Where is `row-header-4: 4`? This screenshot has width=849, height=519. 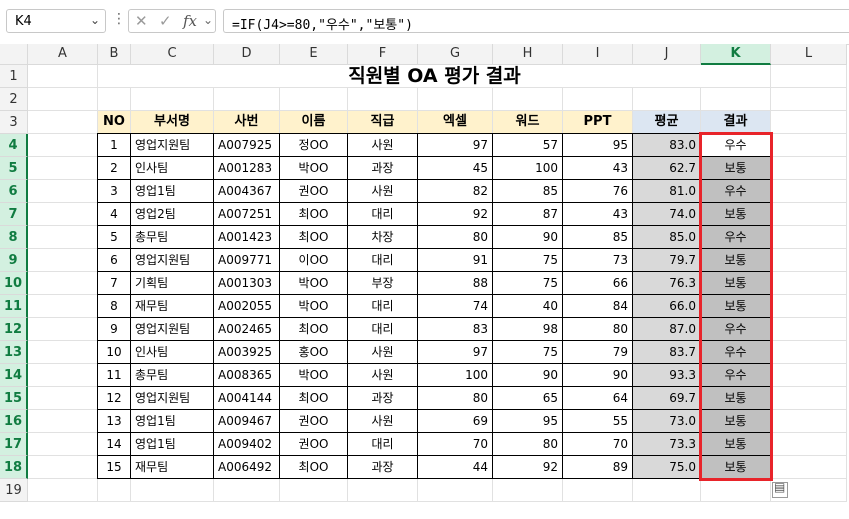 row-header-4: 4 is located at coordinates (14, 145).